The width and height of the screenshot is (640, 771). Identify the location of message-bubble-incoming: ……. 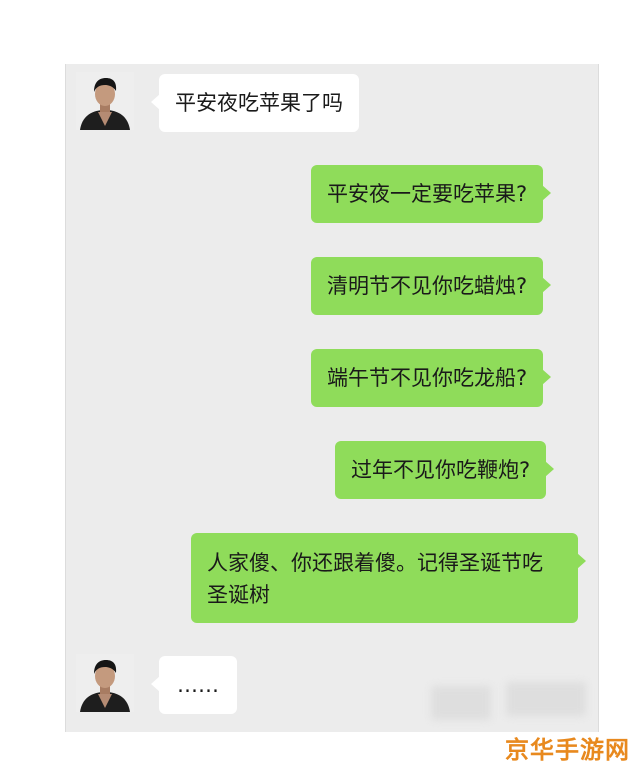
(194, 685).